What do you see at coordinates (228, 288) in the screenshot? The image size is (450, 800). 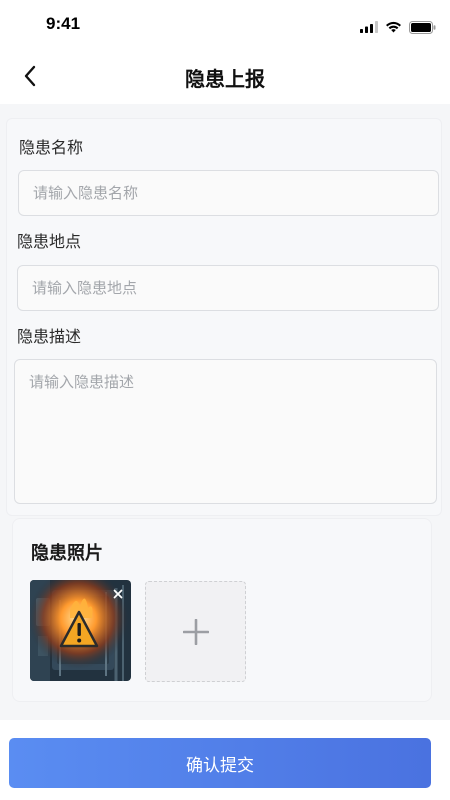 I see `hazard-location-input` at bounding box center [228, 288].